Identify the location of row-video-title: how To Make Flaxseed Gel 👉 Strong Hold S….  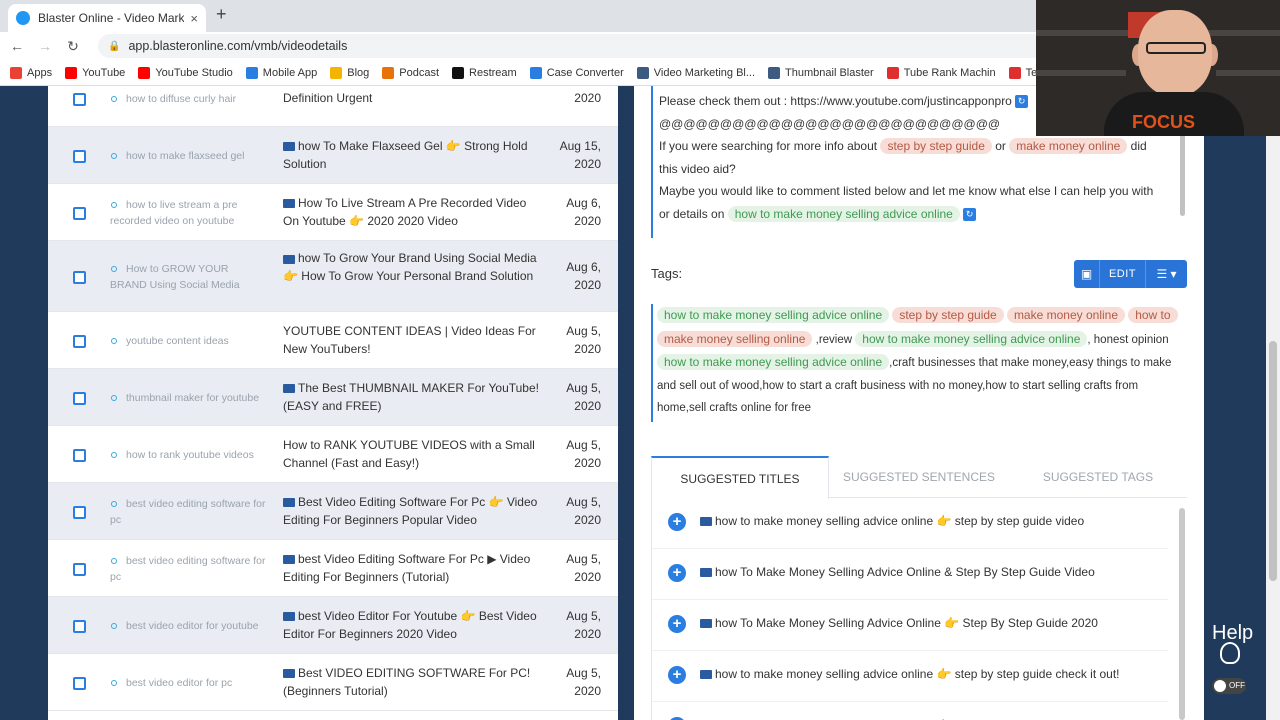
(411, 155).